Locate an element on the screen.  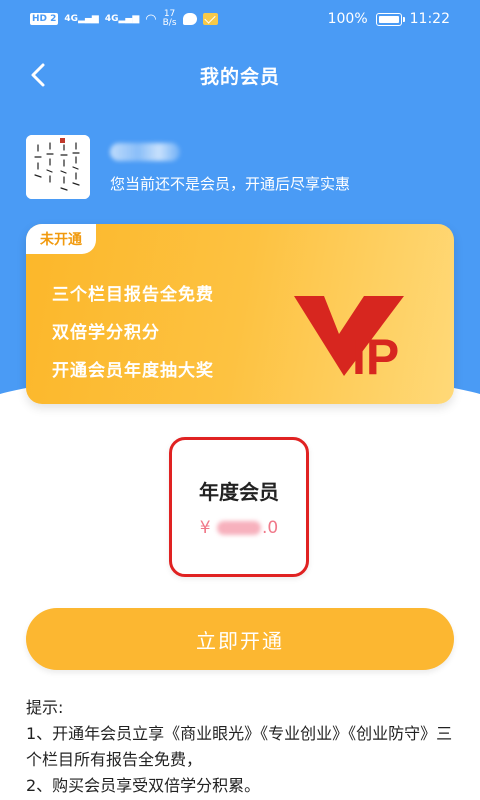
net-speed: 17 B/s is located at coordinates (169, 18).